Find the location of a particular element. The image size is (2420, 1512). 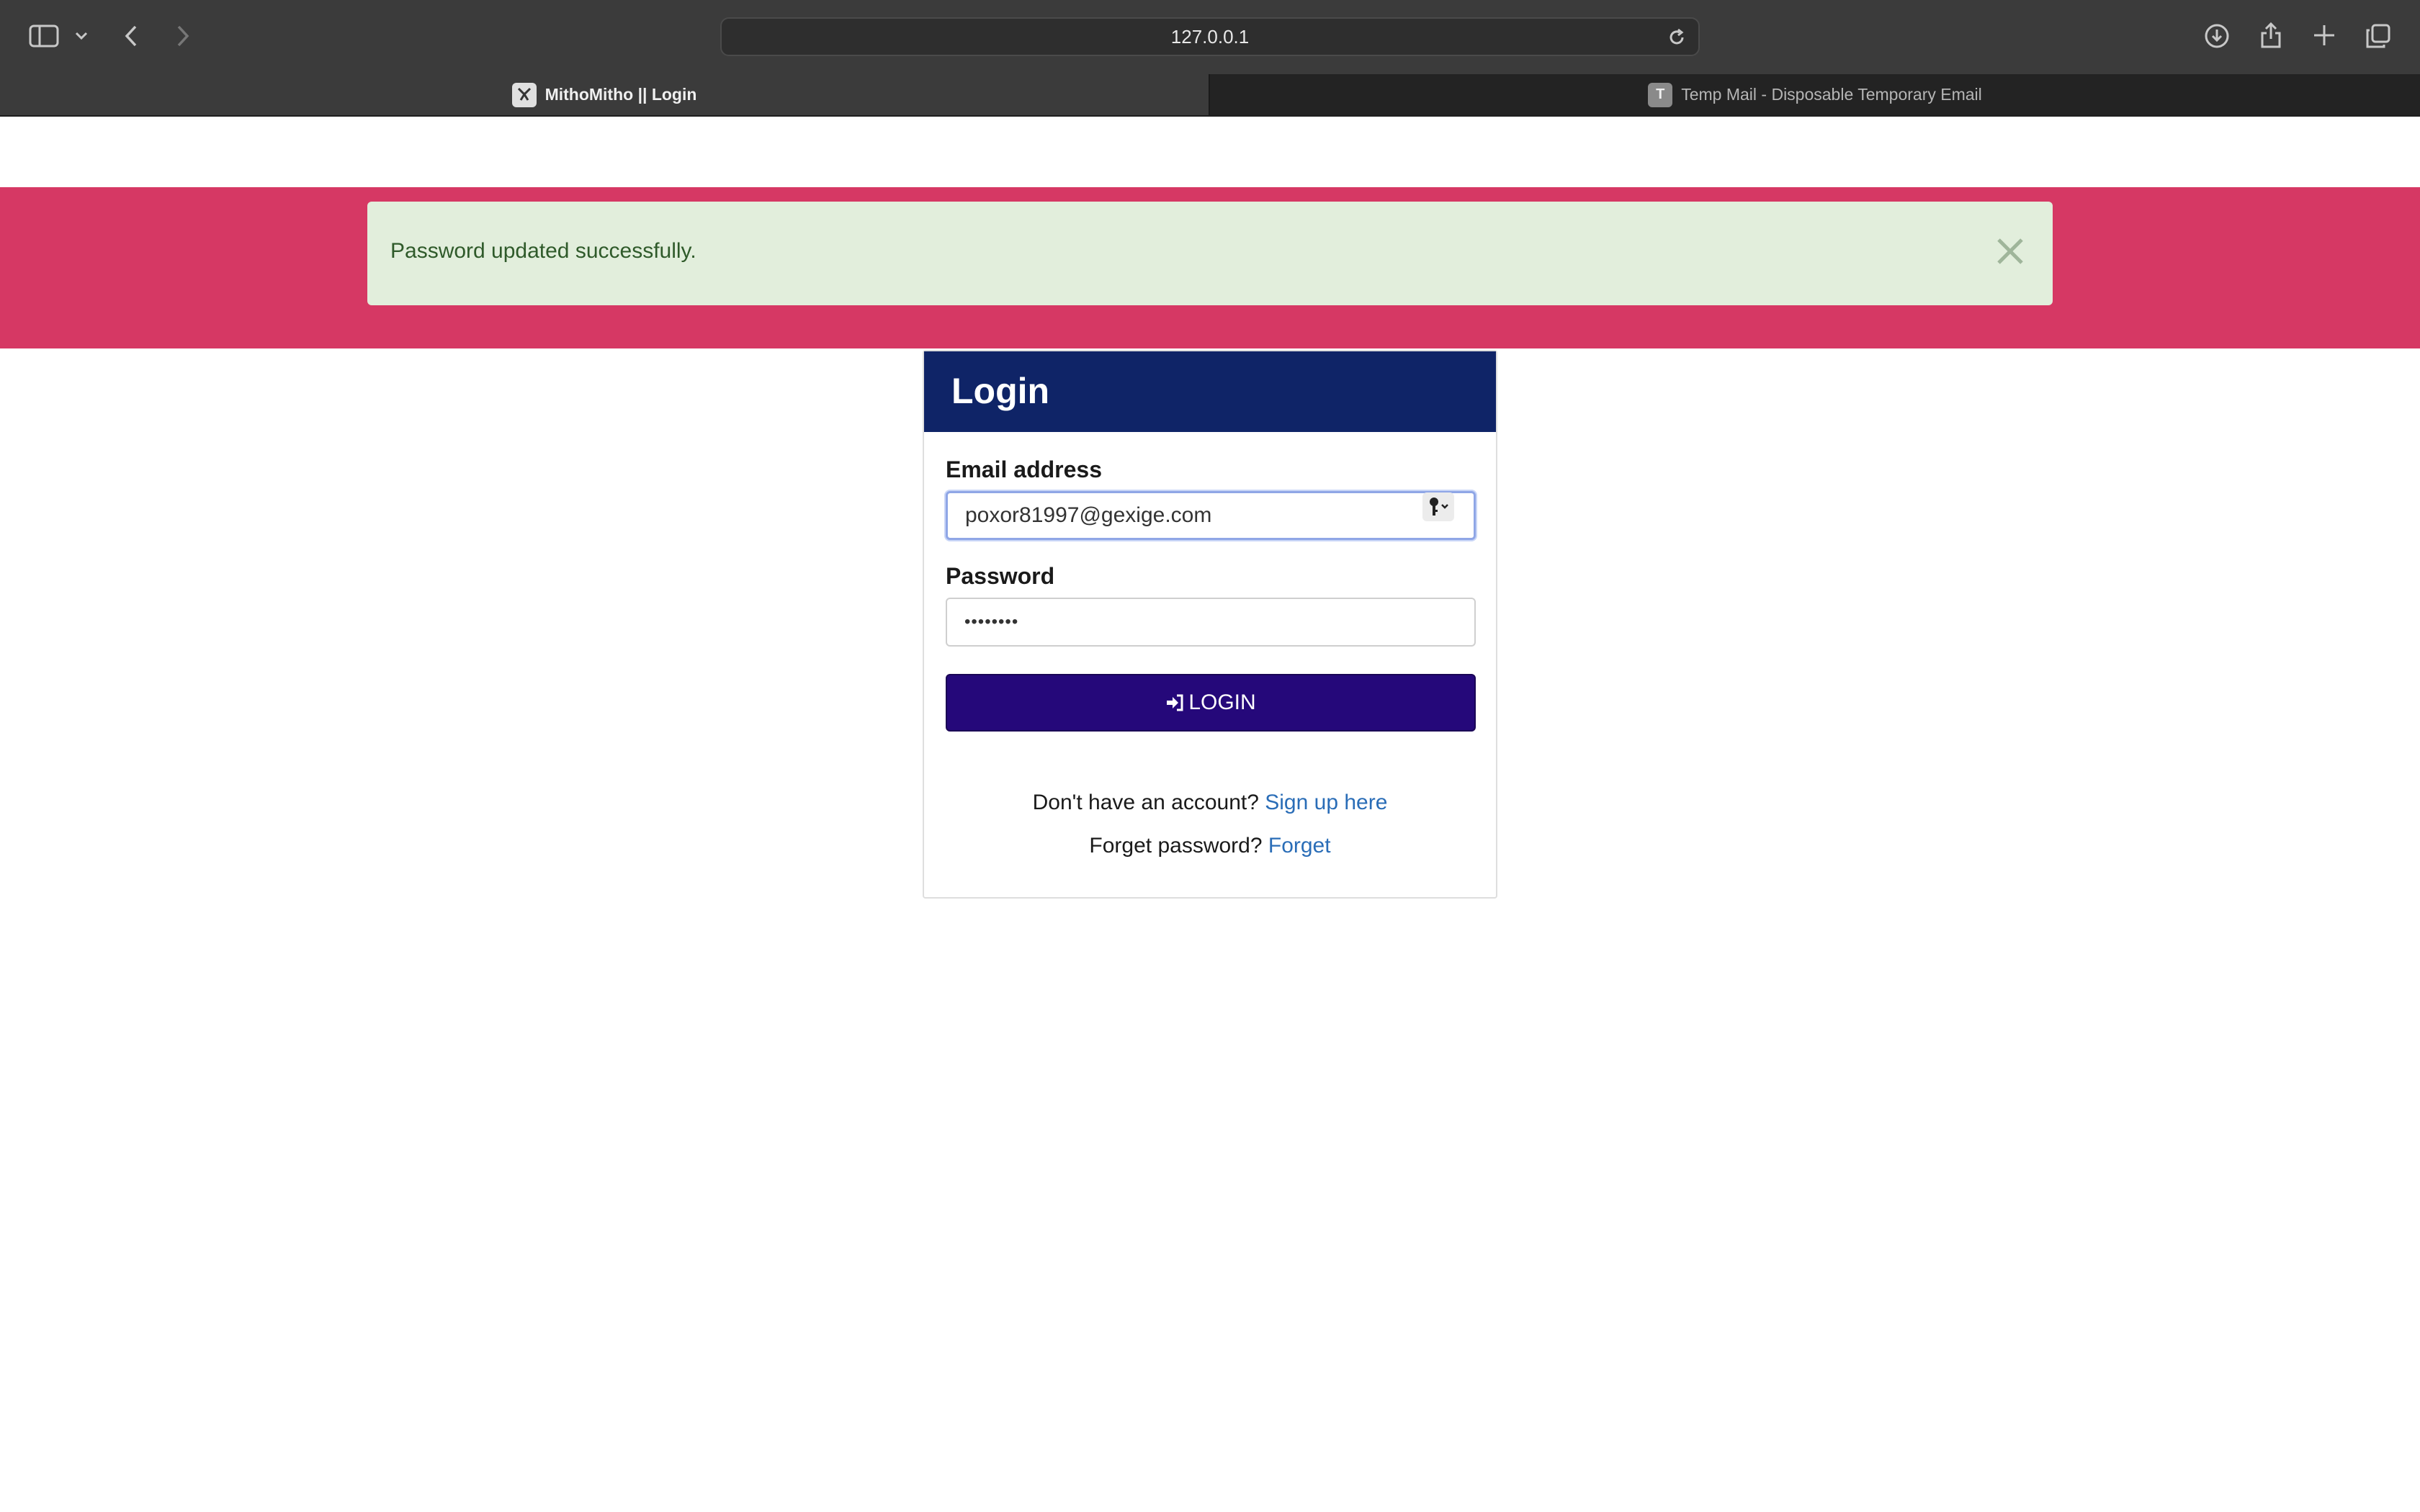

tab-mithomitho-login: MithoMitho || Login is located at coordinates (604, 94).